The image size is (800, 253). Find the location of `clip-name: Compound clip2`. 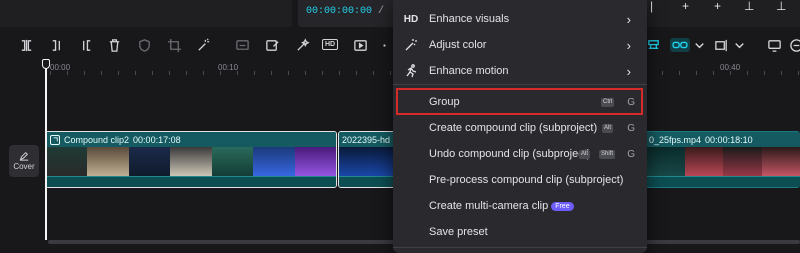

clip-name: Compound clip2 is located at coordinates (97, 139).